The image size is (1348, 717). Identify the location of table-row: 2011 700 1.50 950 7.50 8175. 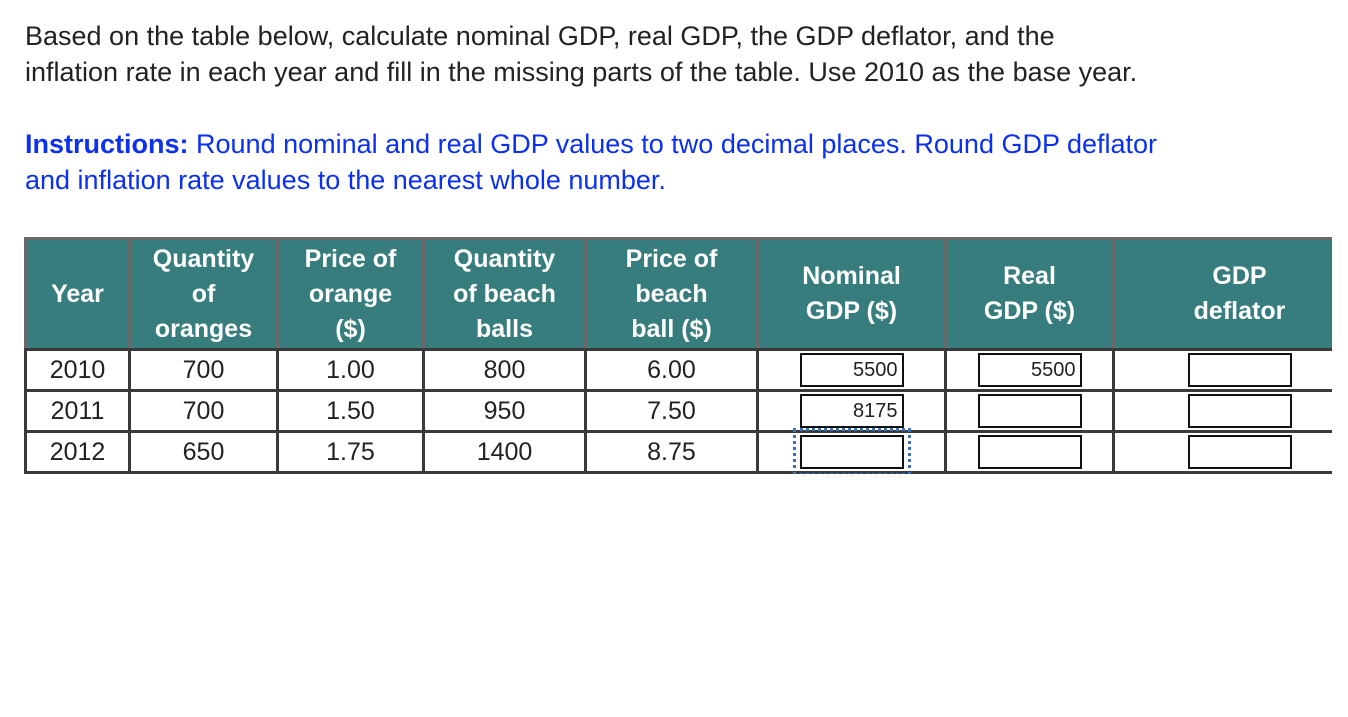
(678, 411).